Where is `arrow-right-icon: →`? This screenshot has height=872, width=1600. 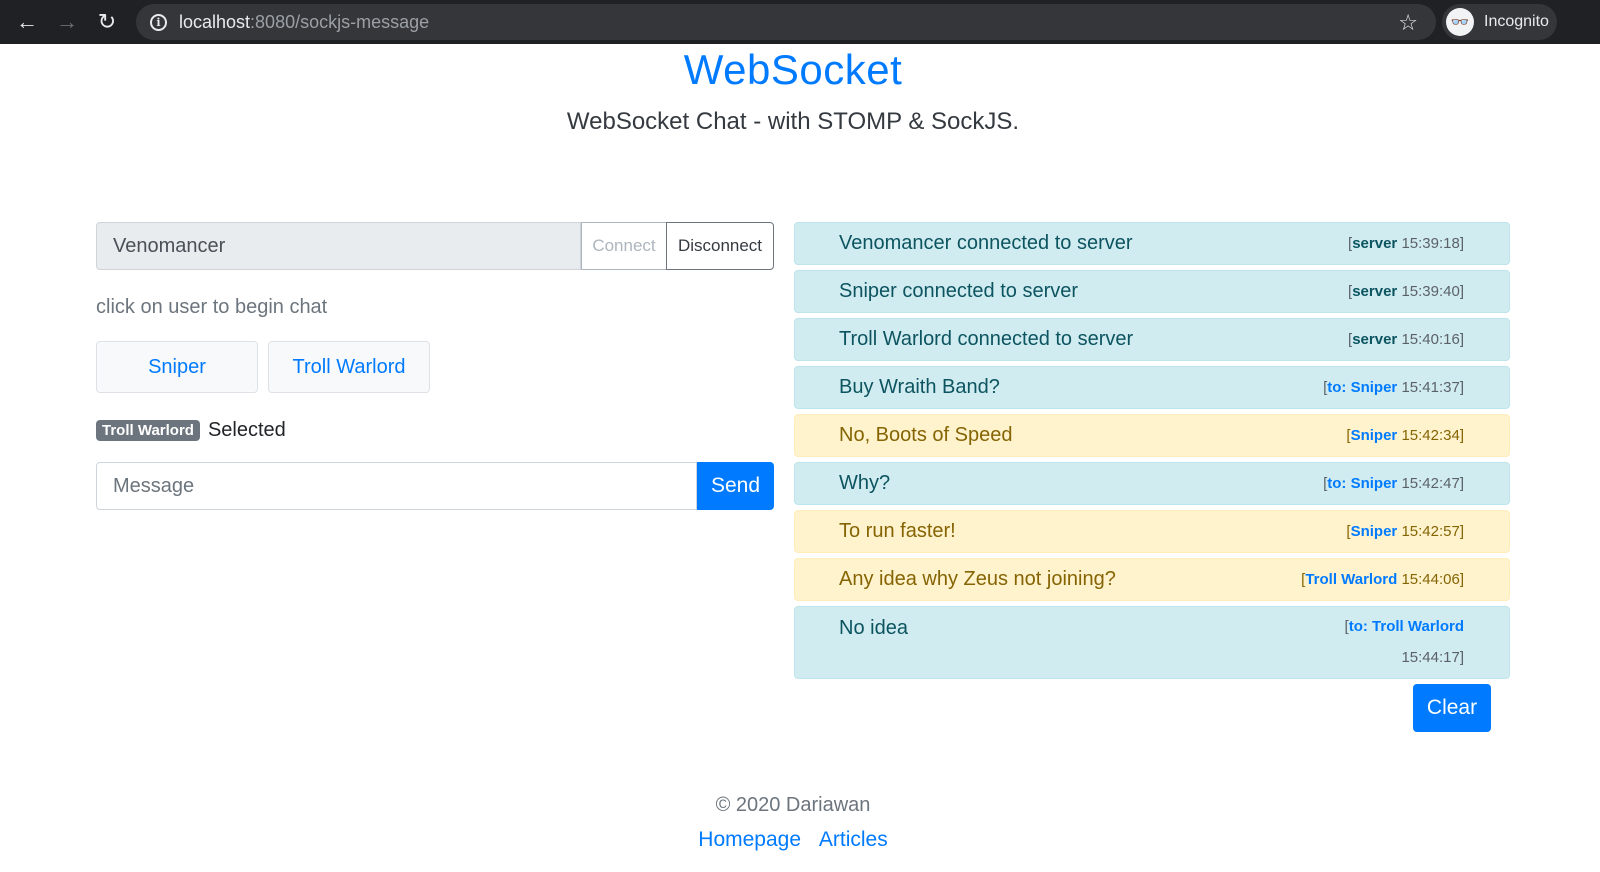
arrow-right-icon: → is located at coordinates (67, 21).